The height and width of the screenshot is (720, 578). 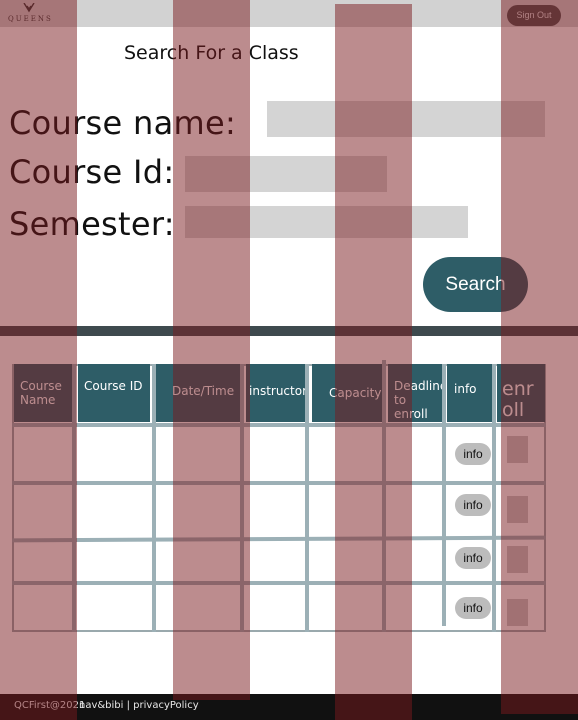 I want to click on course-id-input, so click(x=286, y=174).